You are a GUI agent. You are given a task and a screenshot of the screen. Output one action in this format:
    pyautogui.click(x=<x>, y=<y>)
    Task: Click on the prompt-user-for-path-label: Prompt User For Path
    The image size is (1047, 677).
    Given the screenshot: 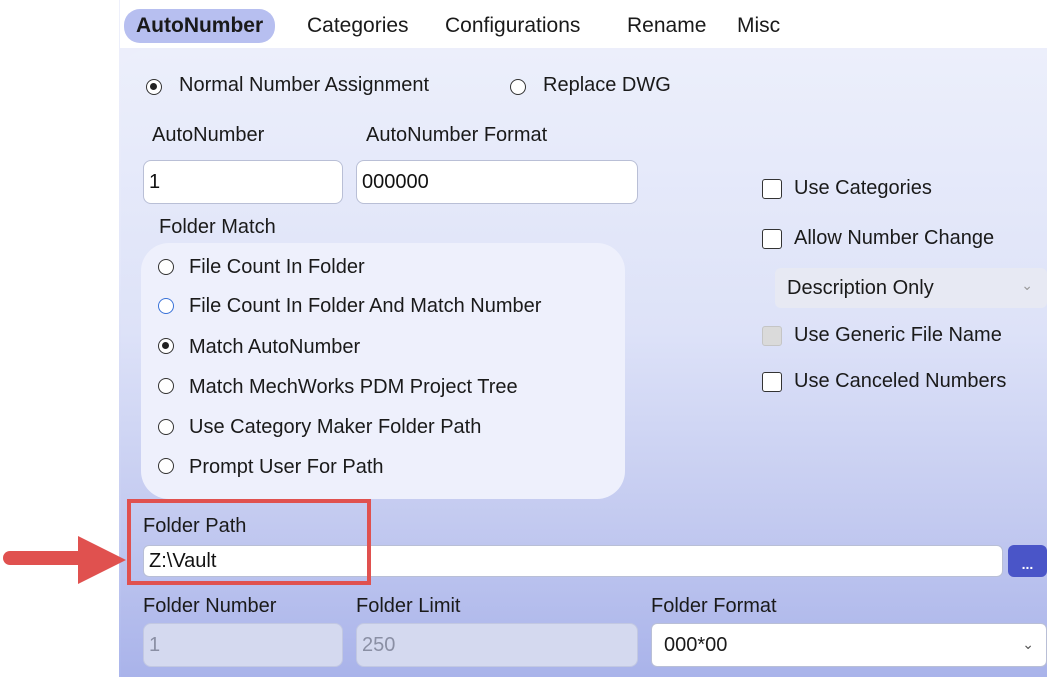 What is the action you would take?
    pyautogui.click(x=286, y=467)
    